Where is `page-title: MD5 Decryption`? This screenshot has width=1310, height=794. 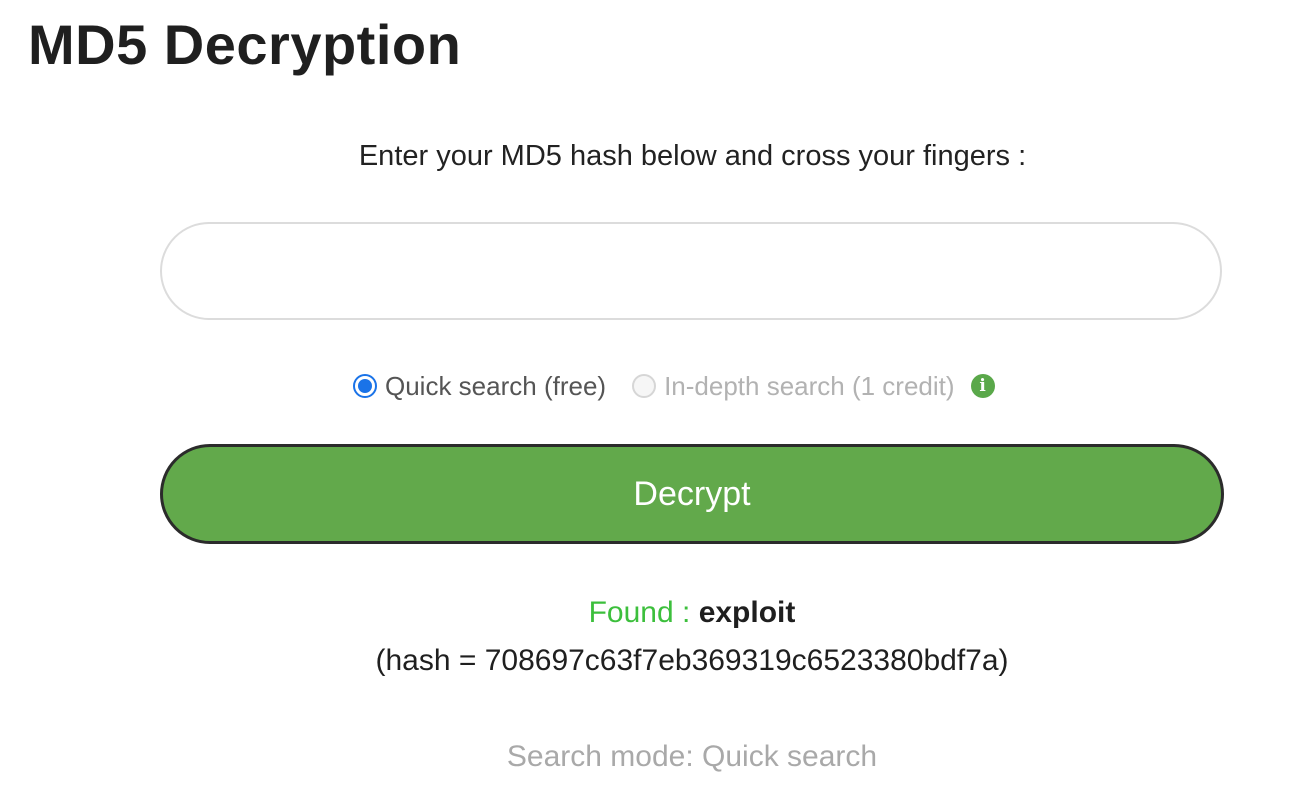
page-title: MD5 Decryption is located at coordinates (245, 44).